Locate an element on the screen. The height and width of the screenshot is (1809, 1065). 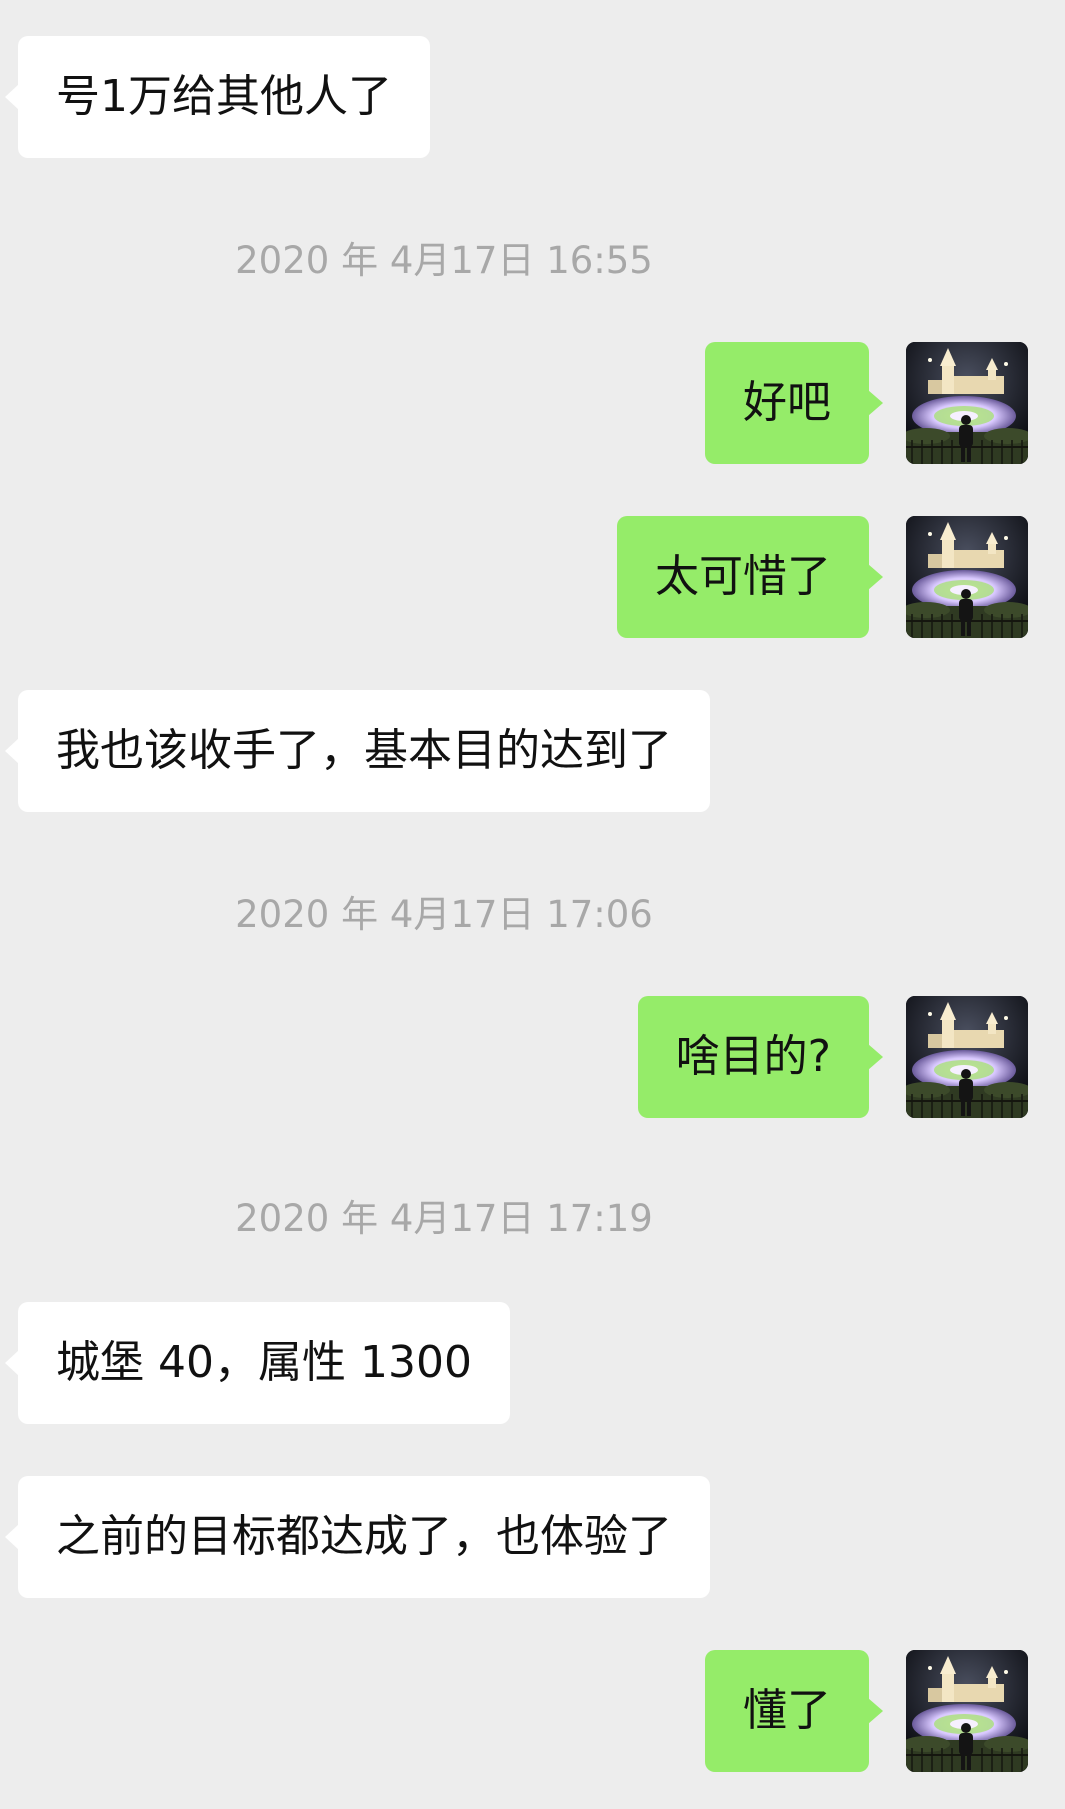
timestamp: 2020 年 4月17日 17:06 is located at coordinates (444, 914).